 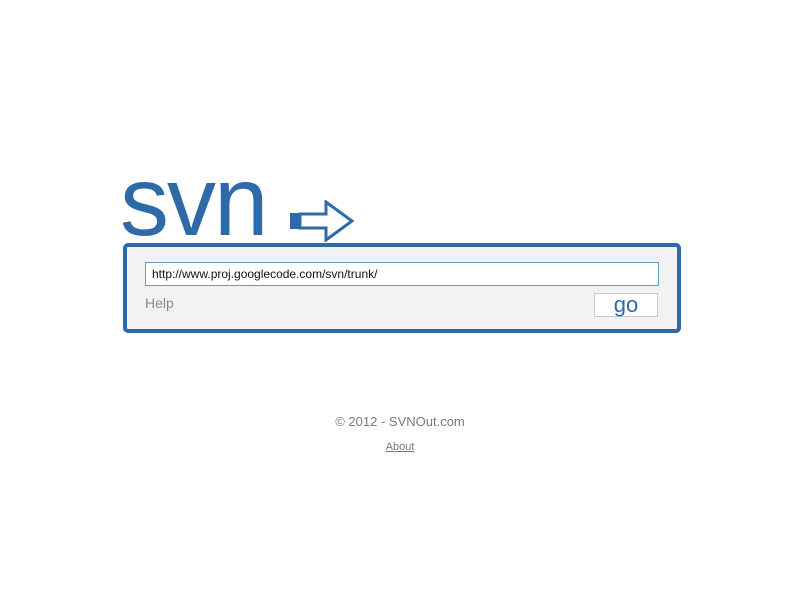 What do you see at coordinates (400, 421) in the screenshot?
I see `copyright-text: © 2012 - SVNOut.com` at bounding box center [400, 421].